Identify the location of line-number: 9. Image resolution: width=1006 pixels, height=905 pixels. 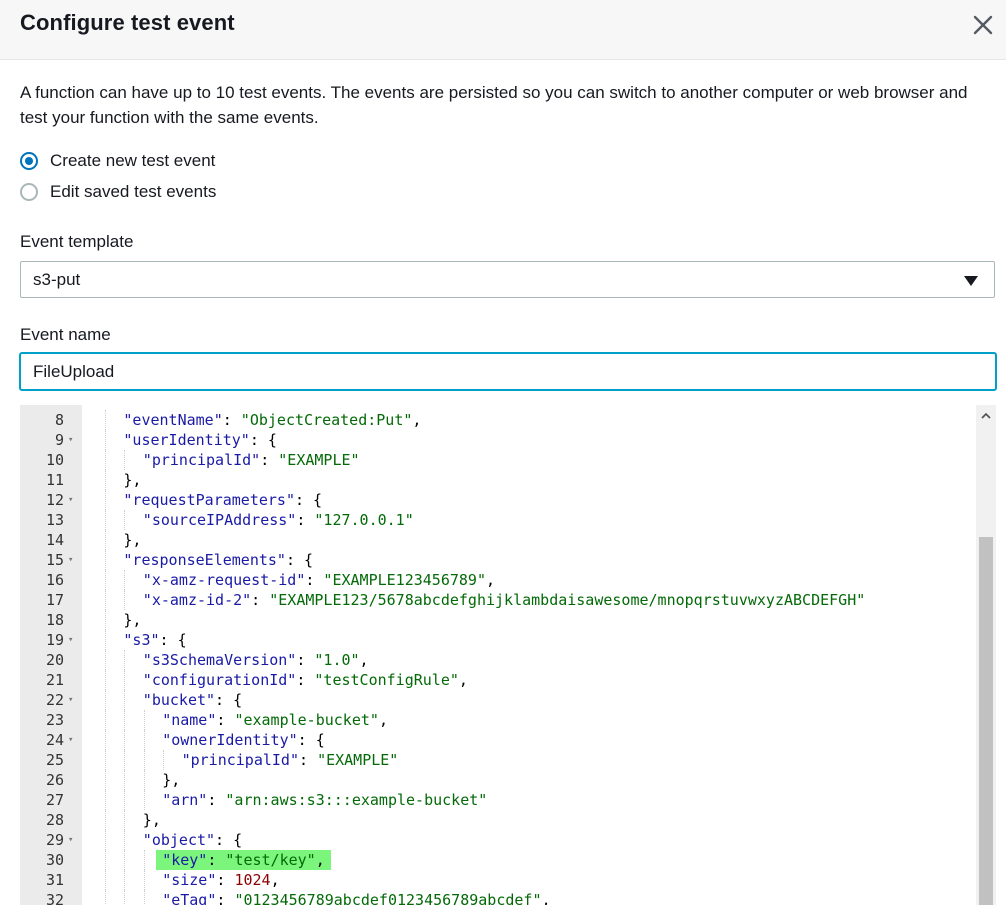
(59, 440).